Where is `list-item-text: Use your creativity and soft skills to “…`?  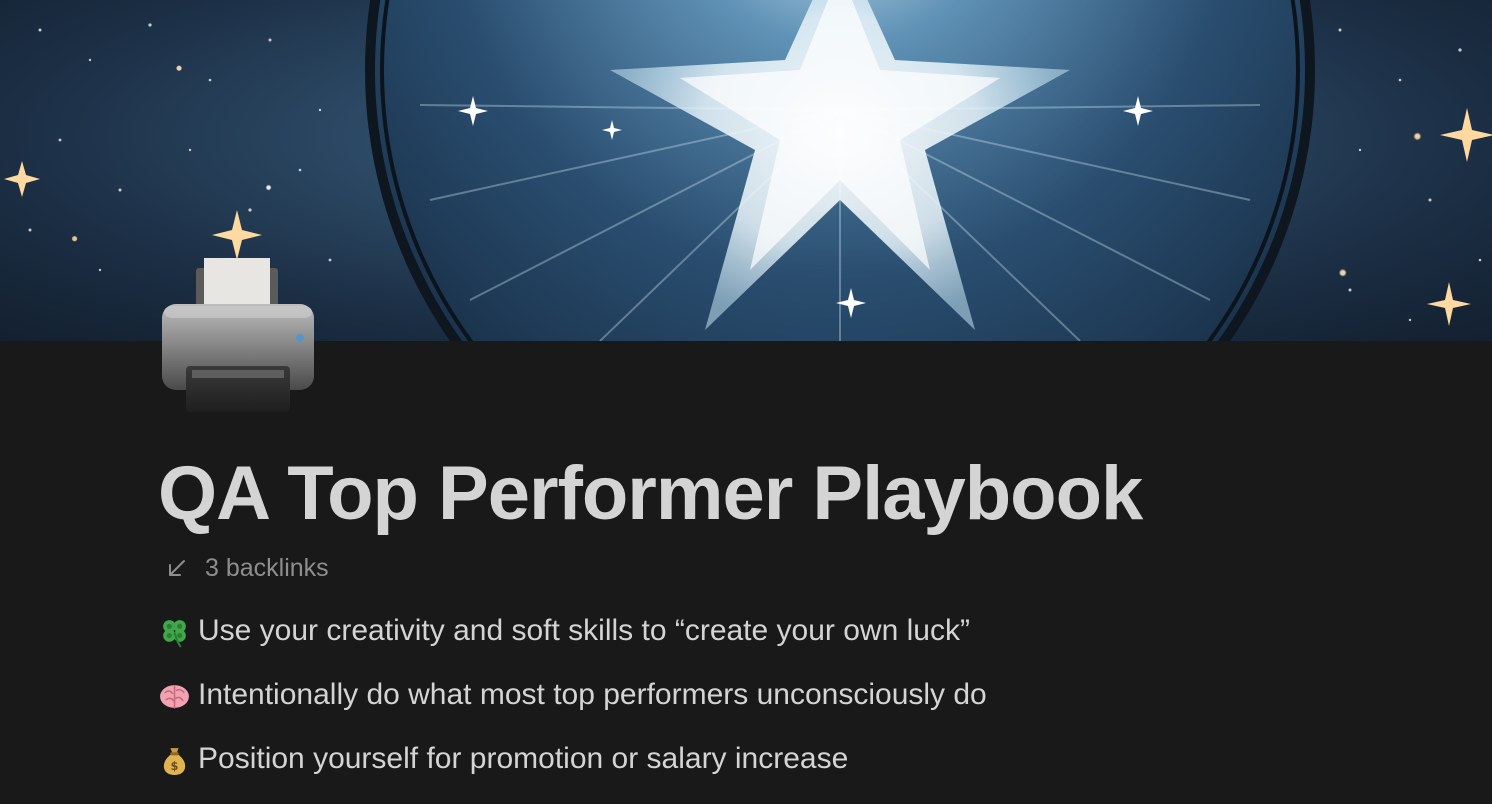 list-item-text: Use your creativity and soft skills to “… is located at coordinates (584, 630).